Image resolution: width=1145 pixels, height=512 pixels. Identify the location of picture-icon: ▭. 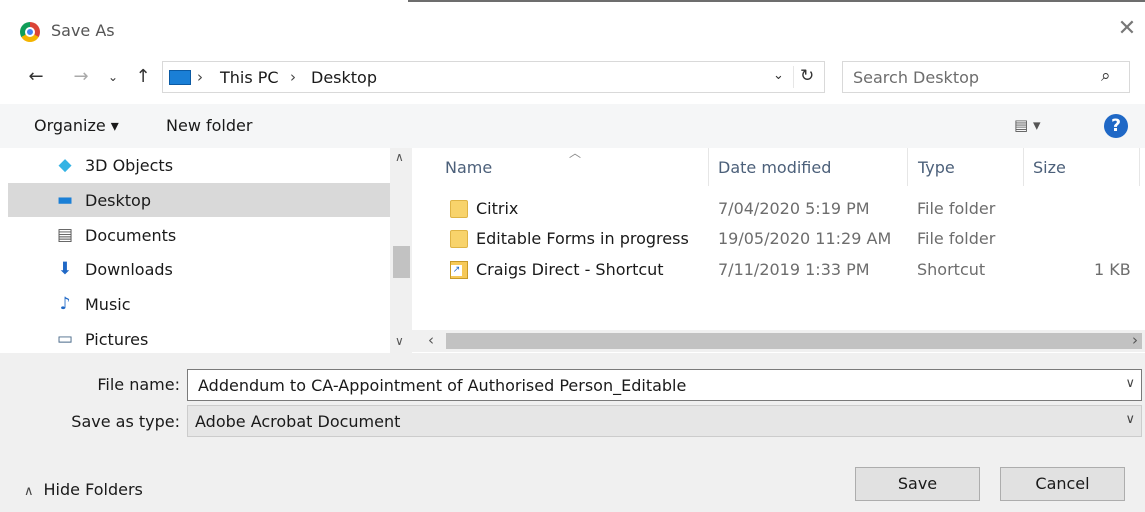
(65, 339).